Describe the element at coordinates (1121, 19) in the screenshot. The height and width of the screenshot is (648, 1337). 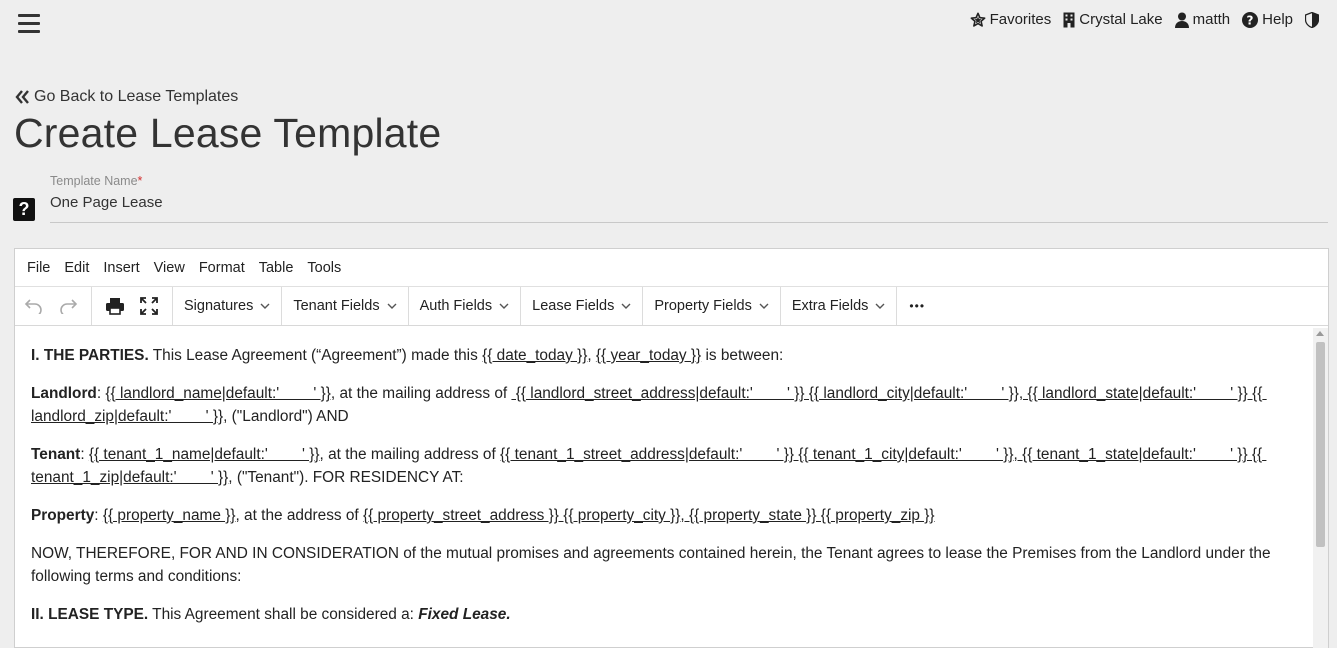
I see `location-label: Crystal Lake` at that location.